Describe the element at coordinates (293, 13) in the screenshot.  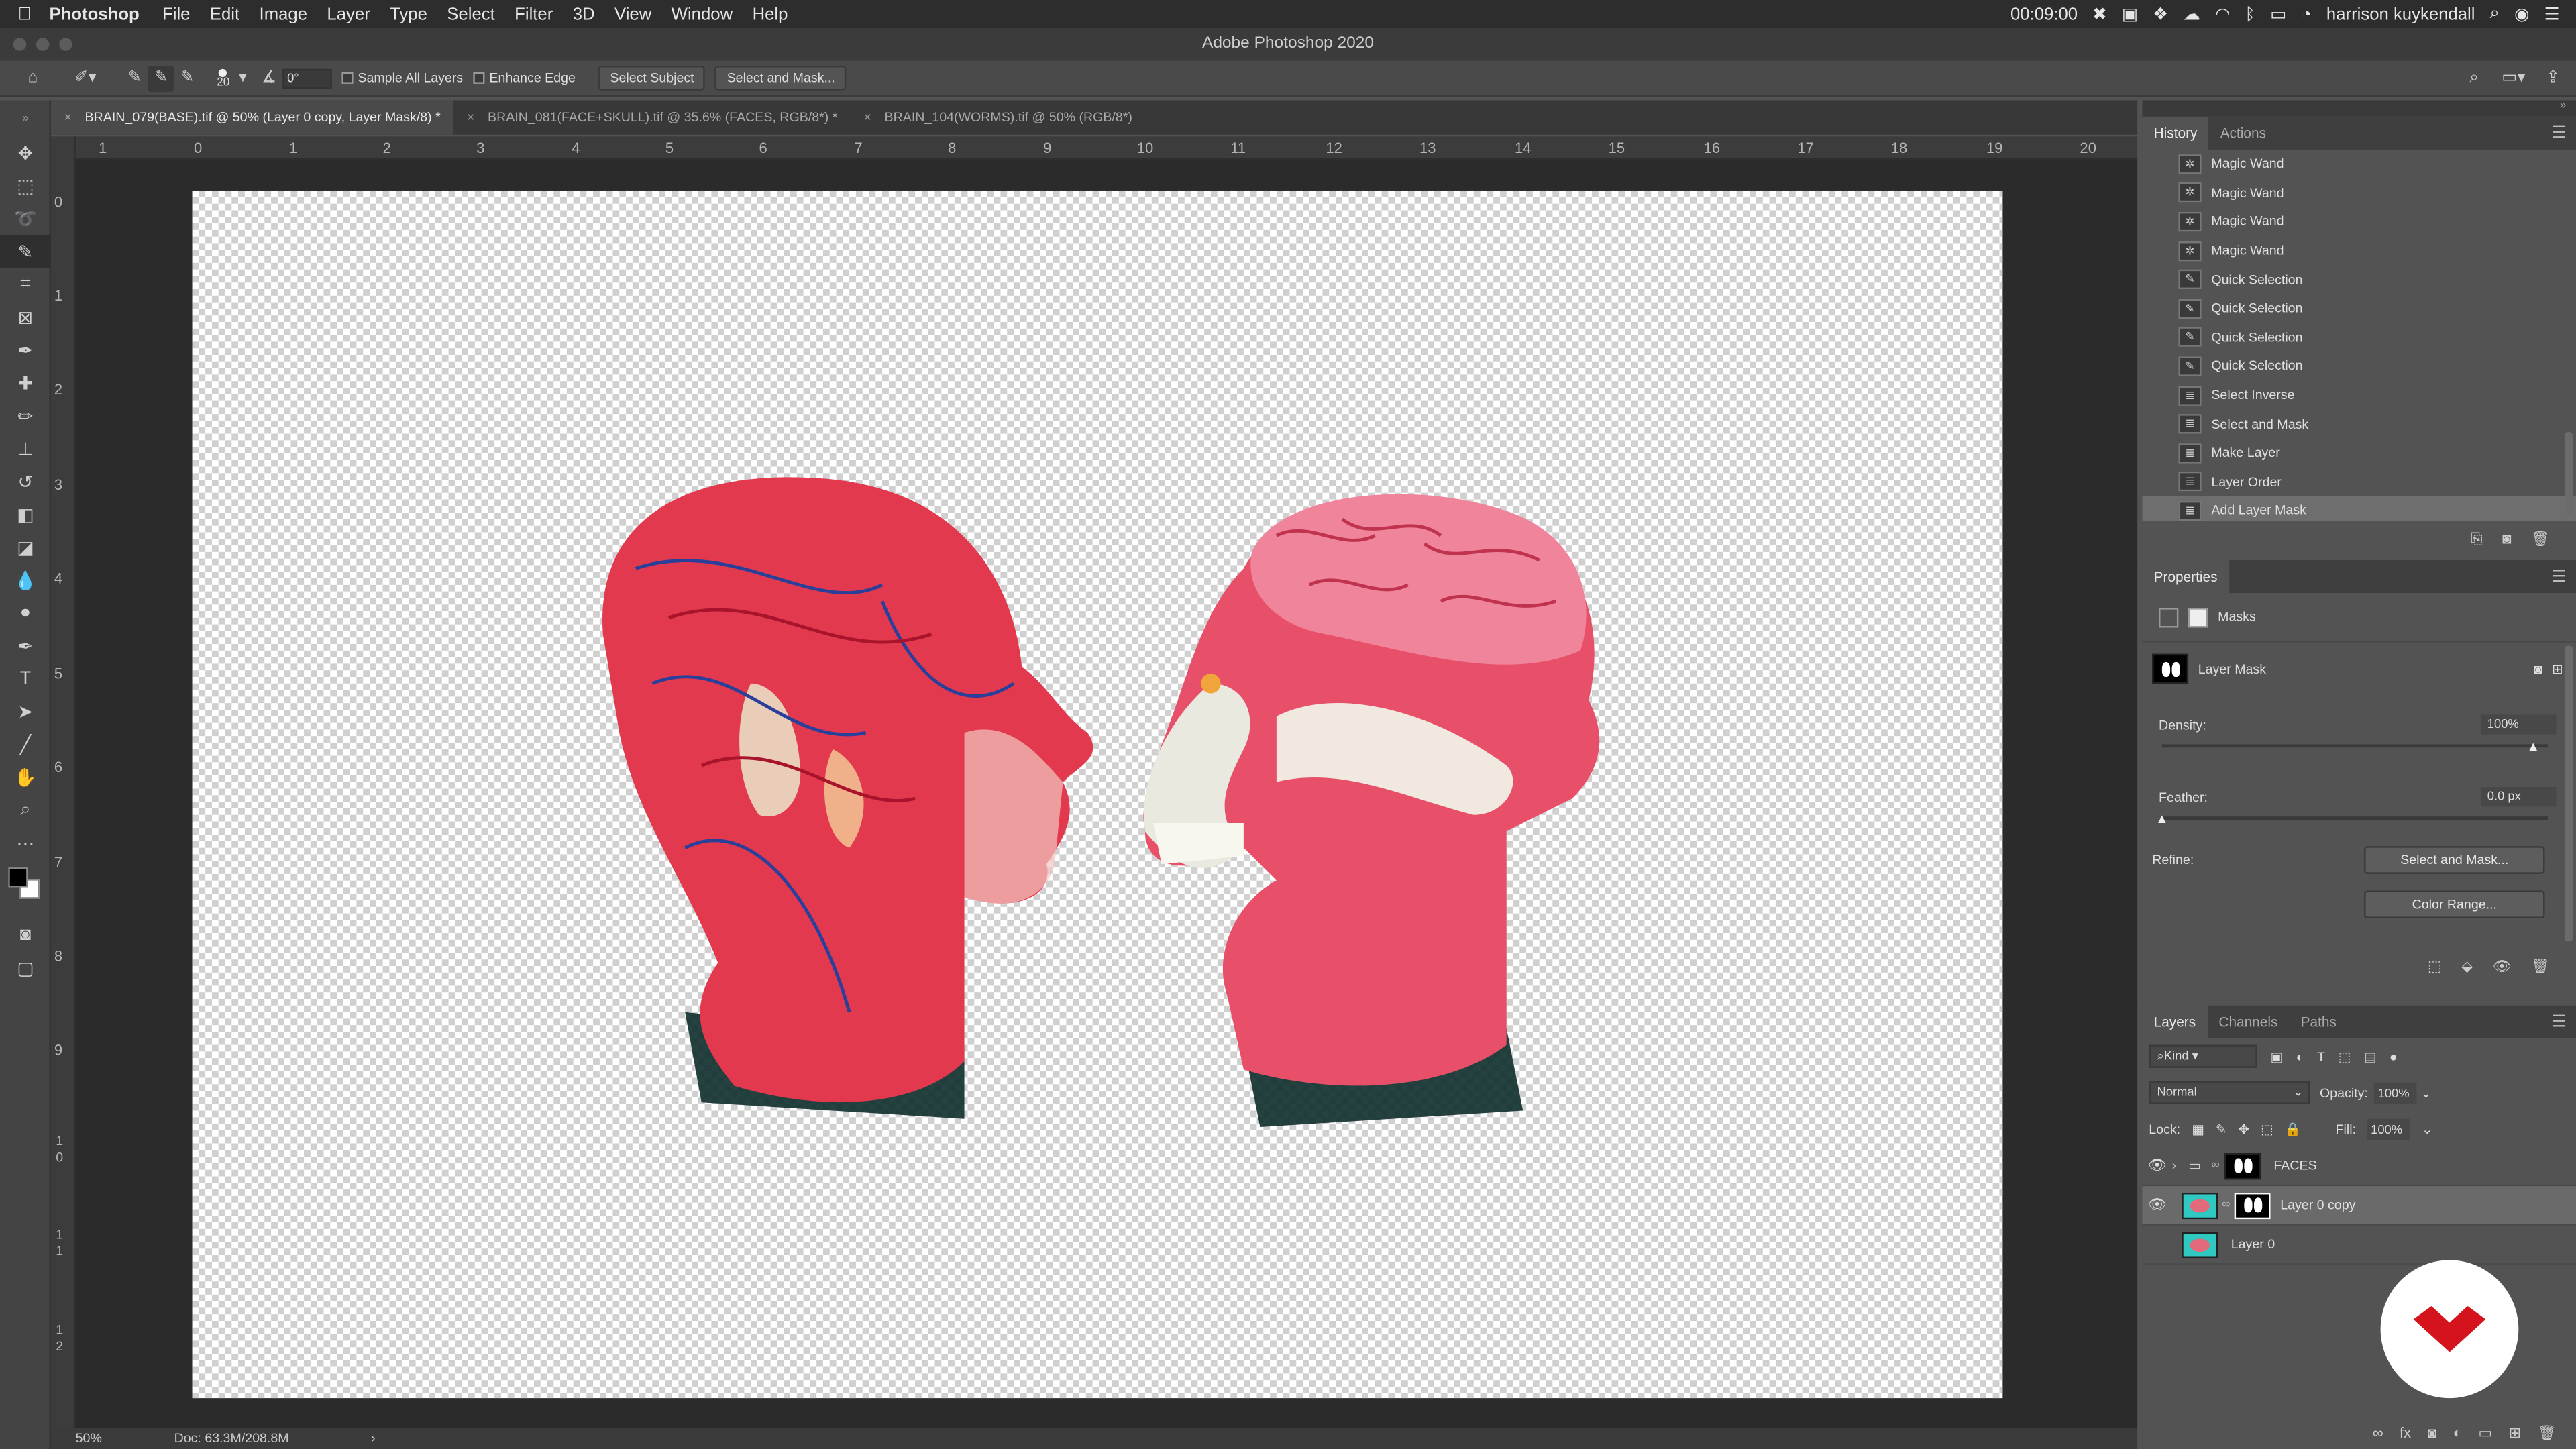
I see `menu-image: Image` at that location.